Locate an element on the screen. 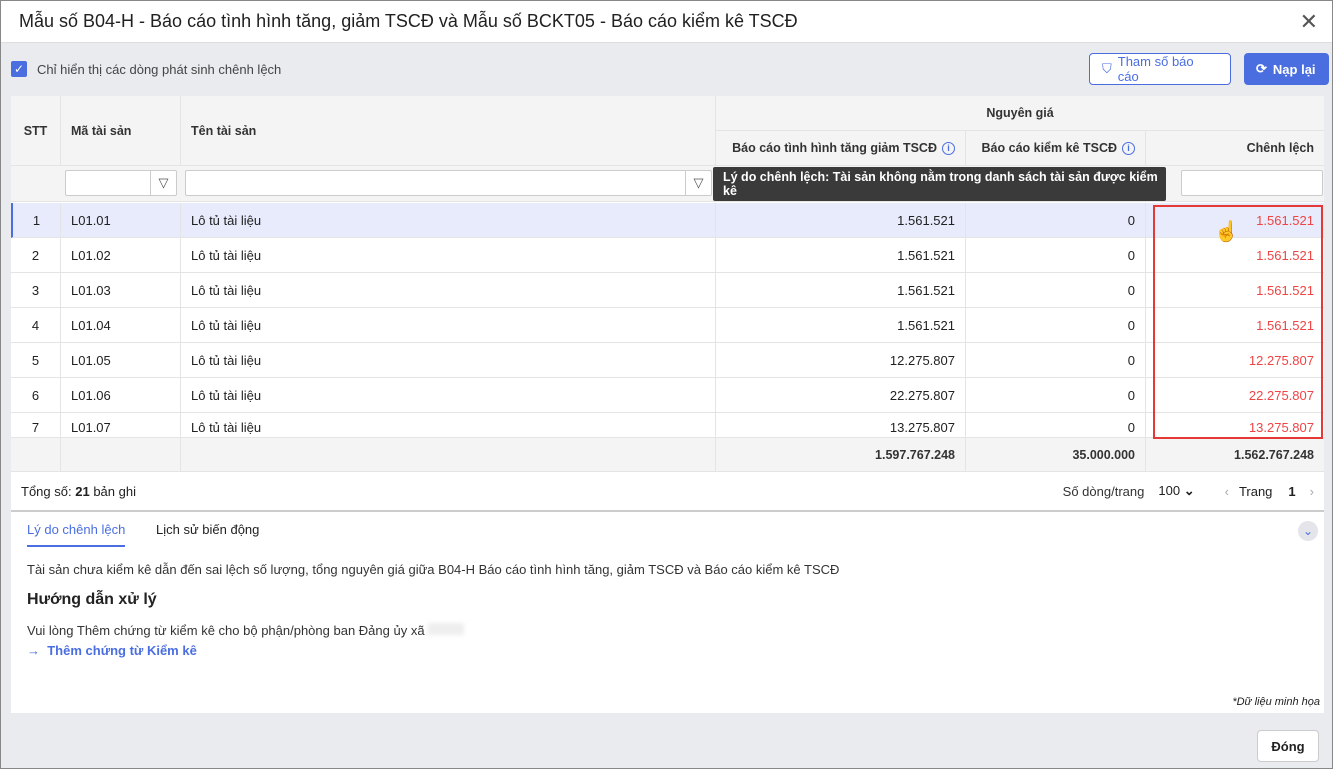 Image resolution: width=1333 pixels, height=770 pixels. cell-stt: 7 is located at coordinates (36, 425).